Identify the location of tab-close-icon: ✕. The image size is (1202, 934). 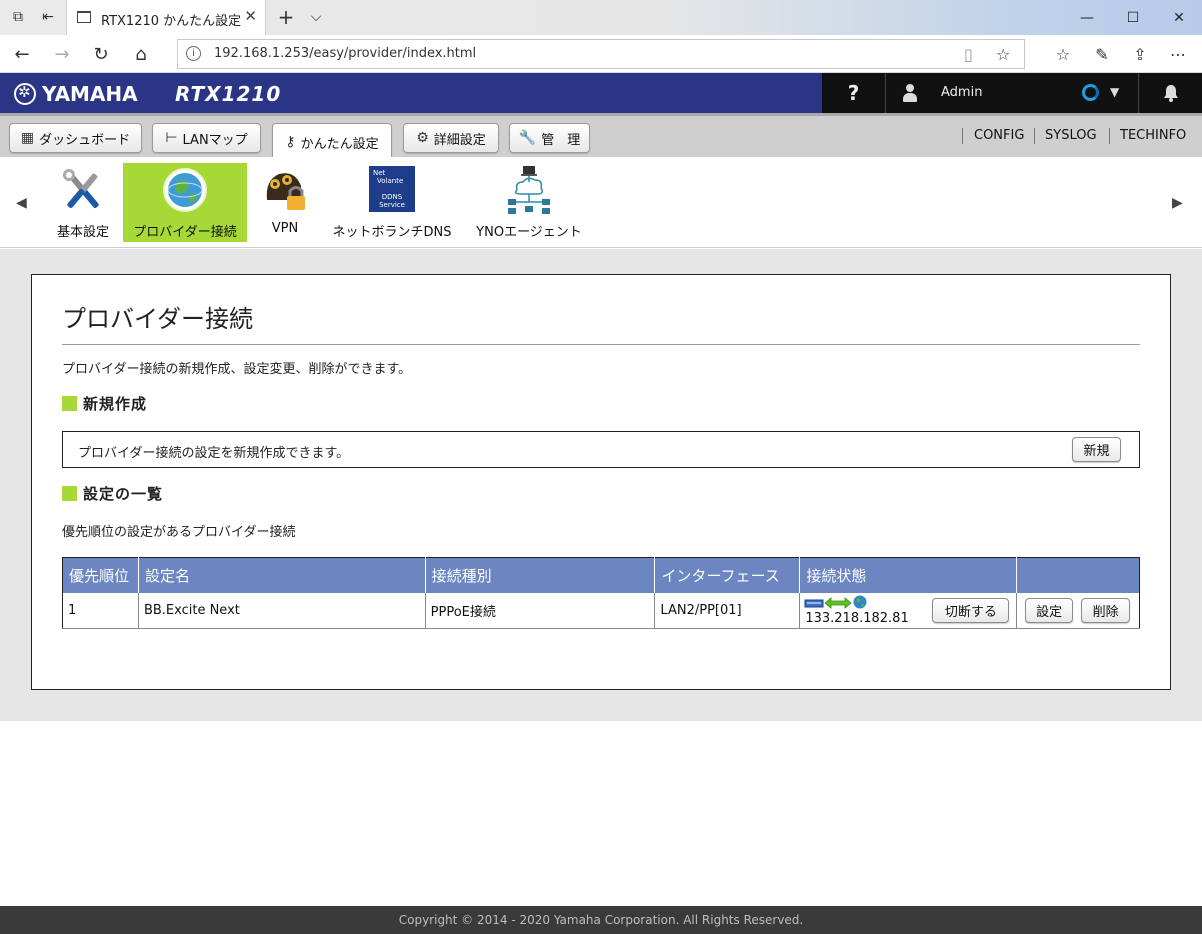
(250, 16).